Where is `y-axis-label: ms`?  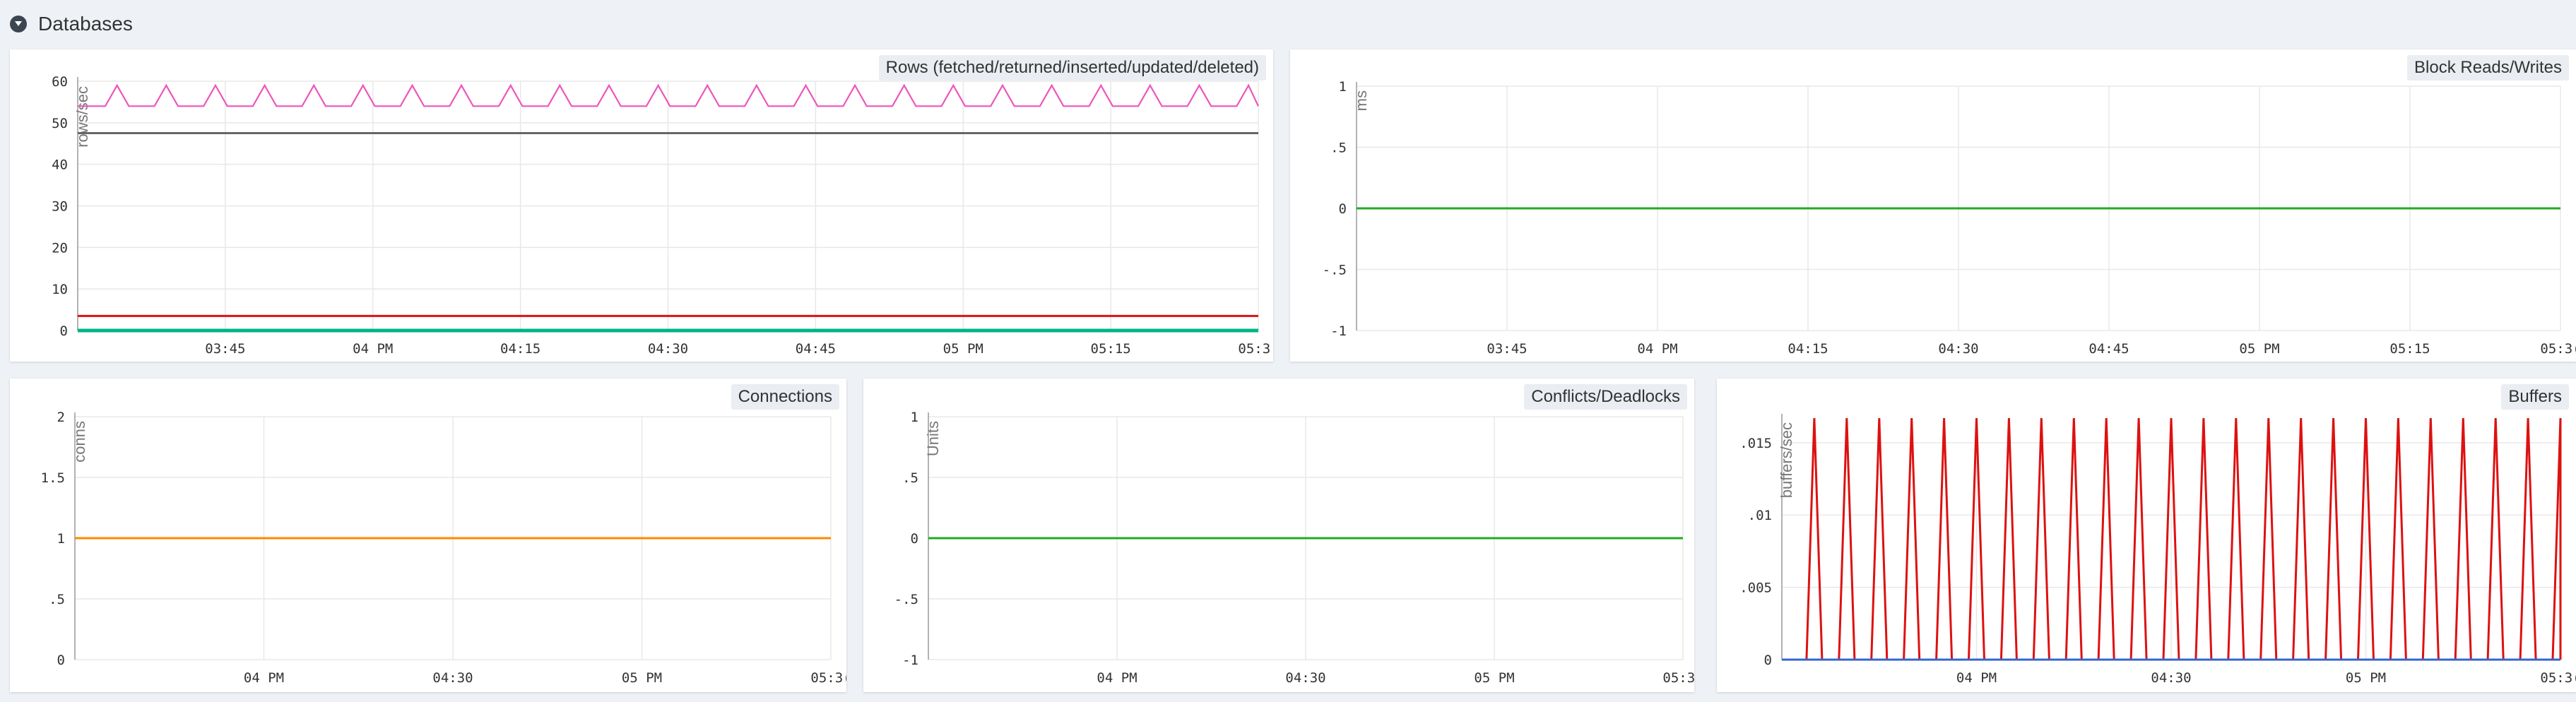
y-axis-label: ms is located at coordinates (1361, 100).